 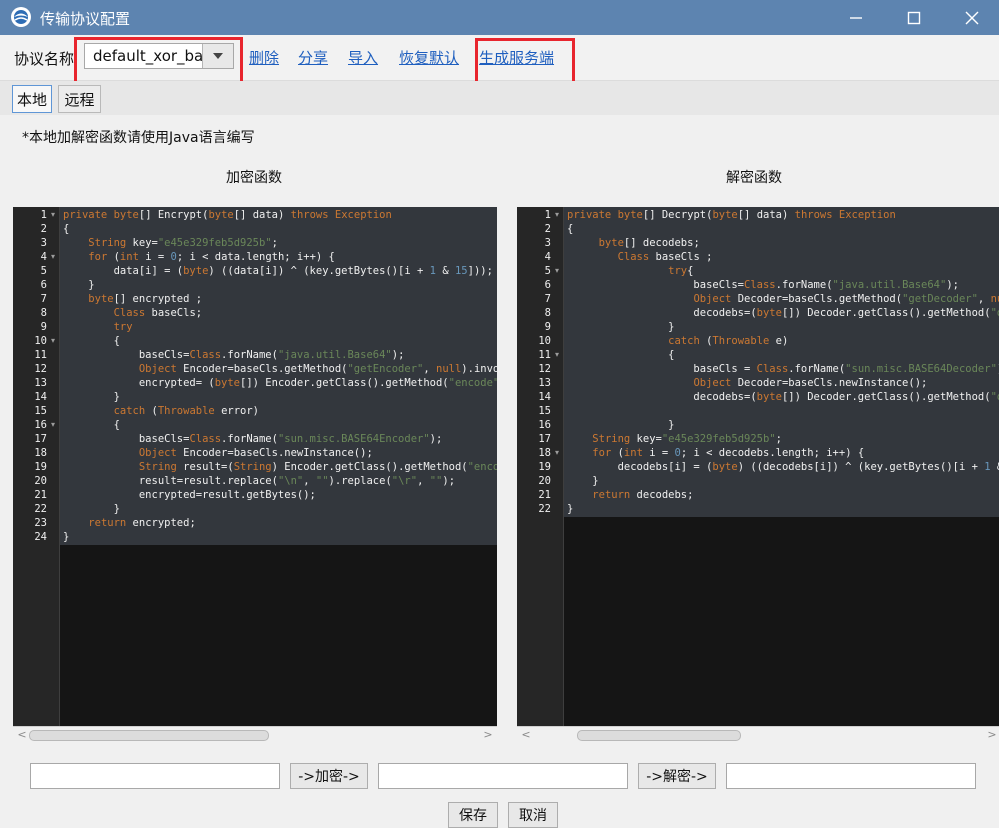 What do you see at coordinates (914, 17) in the screenshot?
I see `maximize-button` at bounding box center [914, 17].